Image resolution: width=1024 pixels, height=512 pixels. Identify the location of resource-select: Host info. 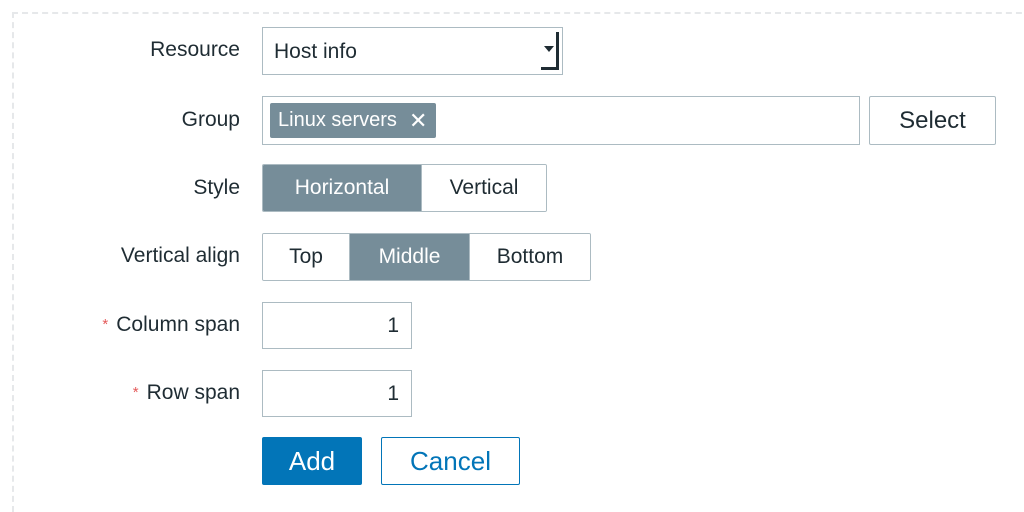
(412, 51).